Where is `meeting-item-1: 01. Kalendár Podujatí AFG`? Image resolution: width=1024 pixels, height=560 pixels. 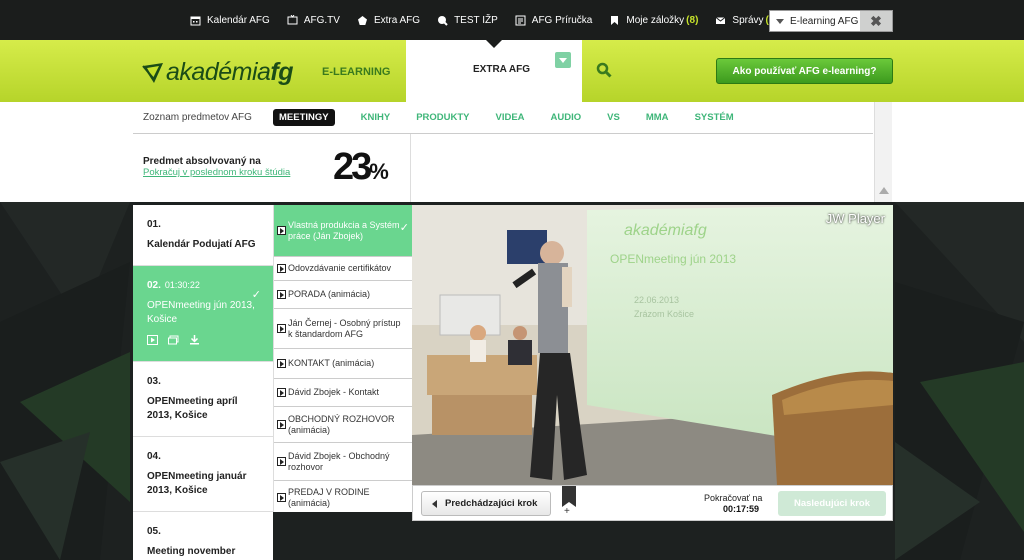
meeting-item-1: 01. Kalendár Podujatí AFG is located at coordinates (203, 235).